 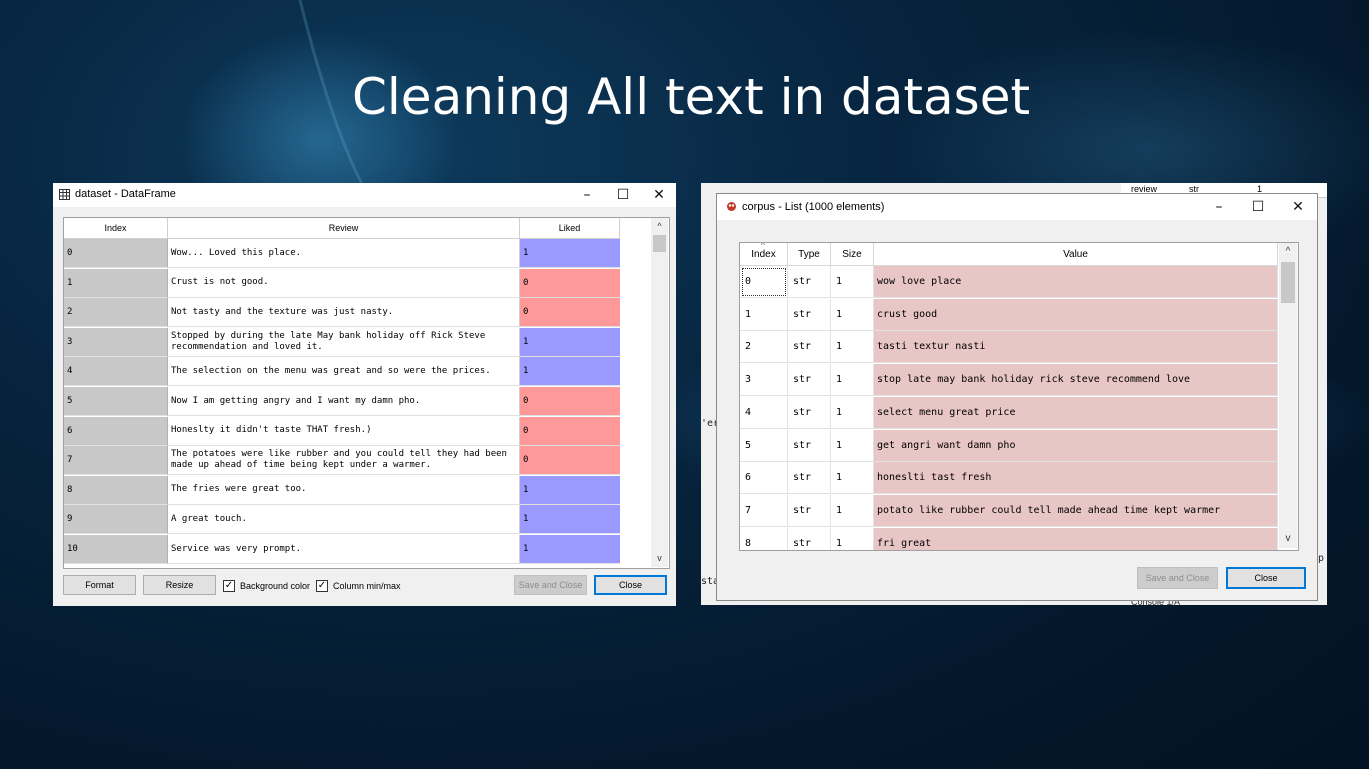 What do you see at coordinates (852, 254) in the screenshot?
I see `column-header-size: Size` at bounding box center [852, 254].